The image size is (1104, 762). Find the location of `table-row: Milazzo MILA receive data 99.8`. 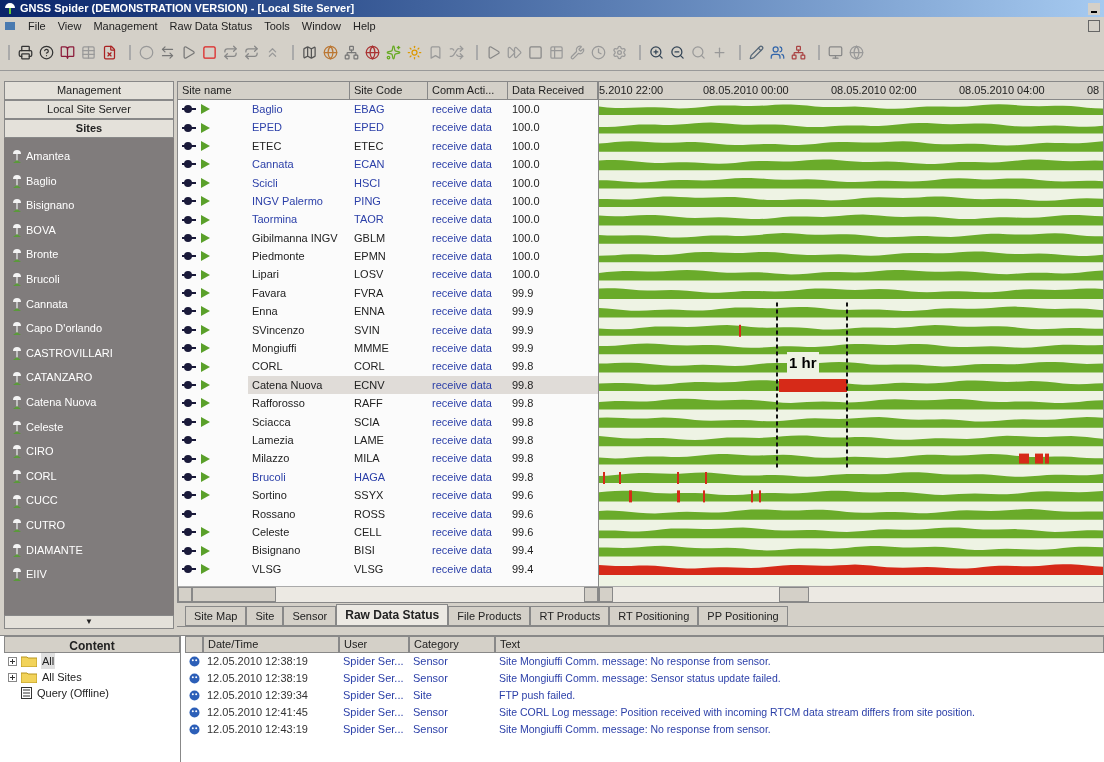

table-row: Milazzo MILA receive data 99.8 is located at coordinates (423, 458).